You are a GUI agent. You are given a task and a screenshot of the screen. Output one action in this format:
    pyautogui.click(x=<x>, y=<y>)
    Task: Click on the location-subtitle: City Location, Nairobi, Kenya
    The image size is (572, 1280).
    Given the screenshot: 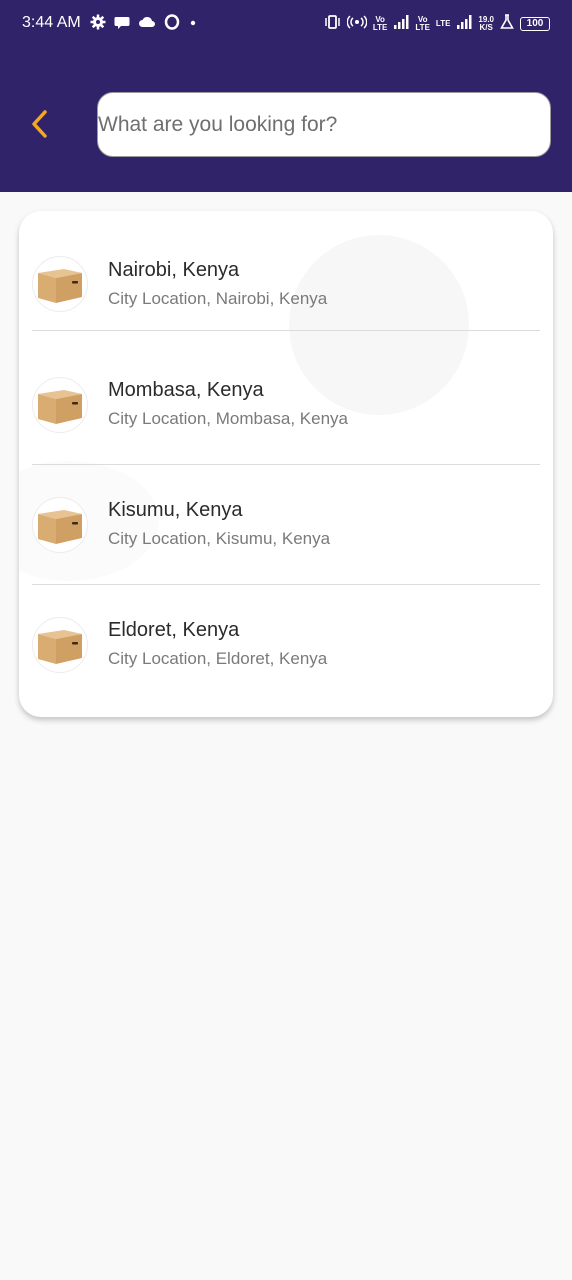 What is the action you would take?
    pyautogui.click(x=218, y=298)
    